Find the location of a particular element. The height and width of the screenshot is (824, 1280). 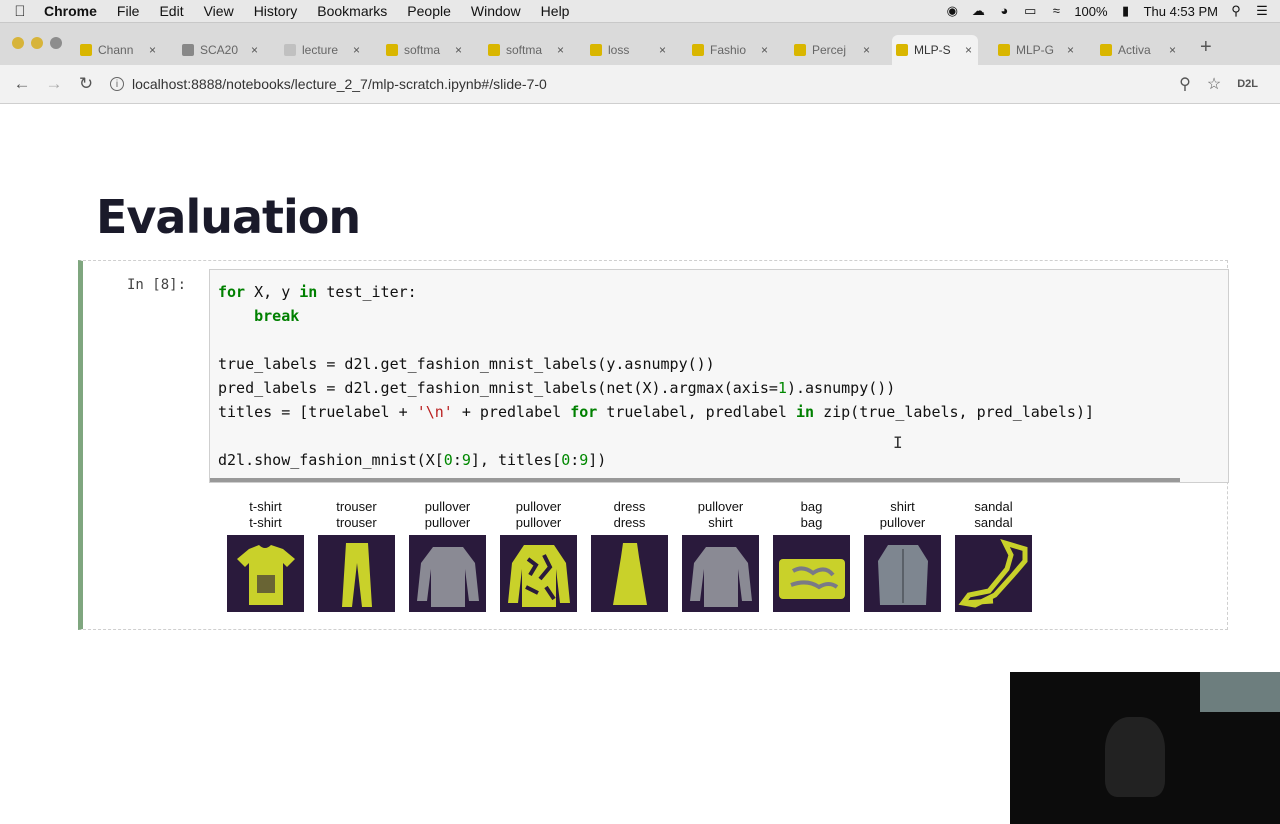

bookmark-star-icon: ☆ is located at coordinates (1214, 84).